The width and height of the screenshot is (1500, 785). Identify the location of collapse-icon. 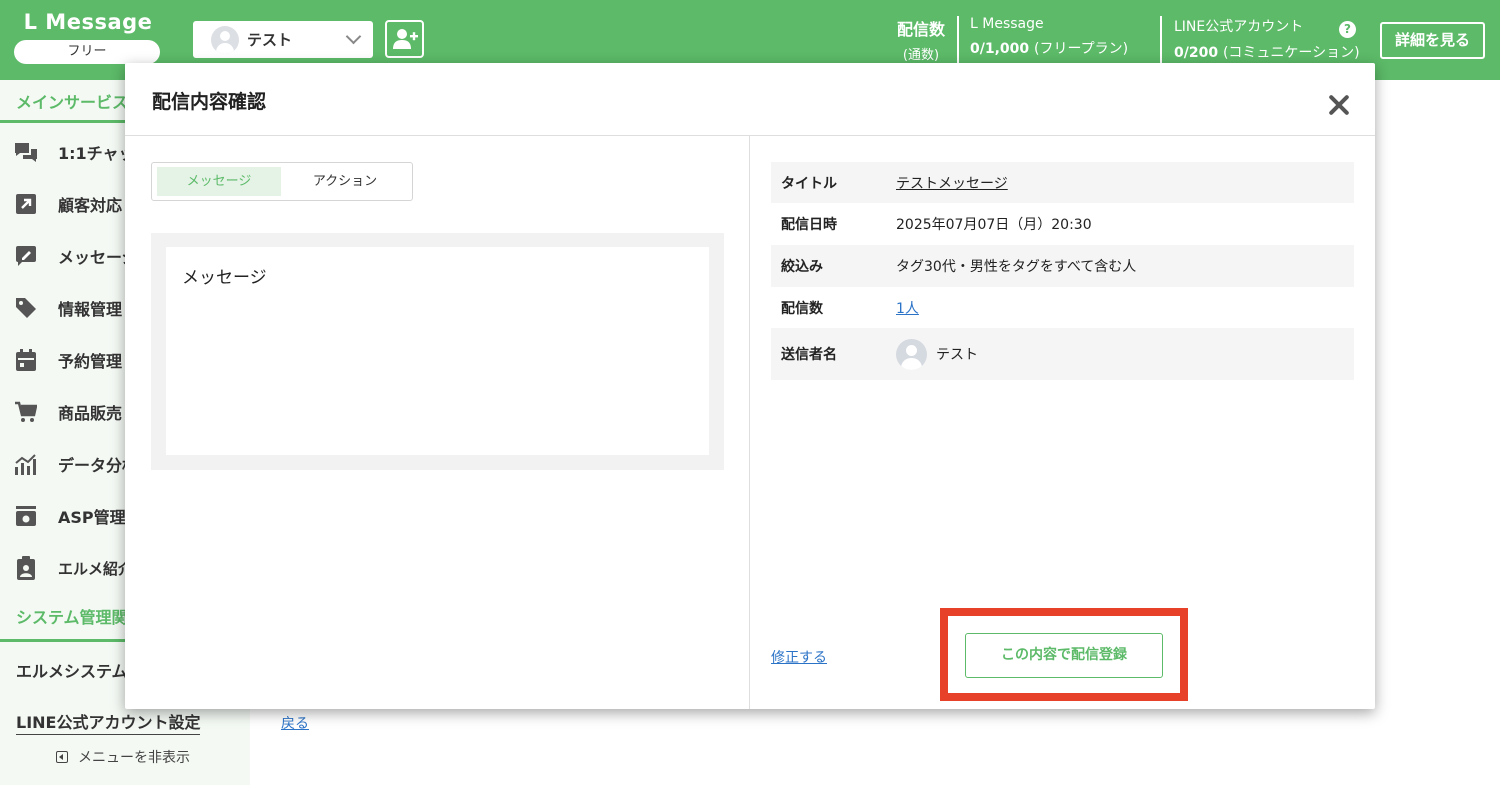
(62, 757).